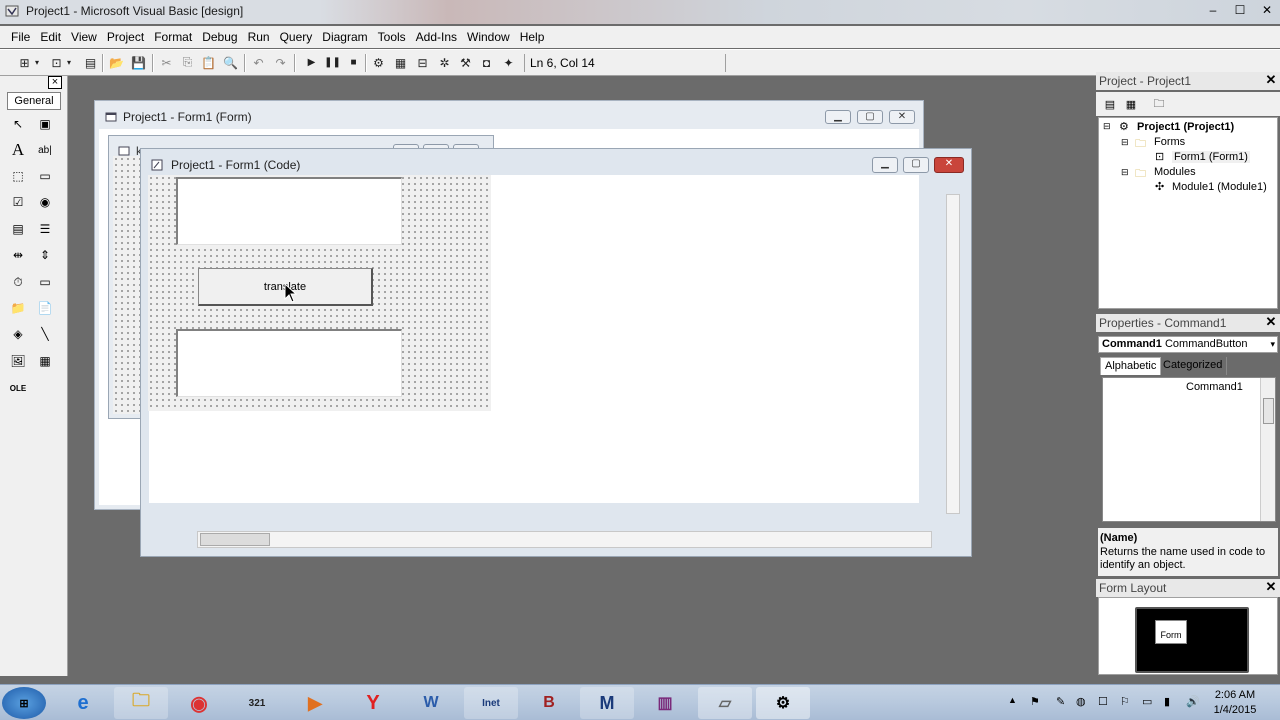 Image resolution: width=1280 pixels, height=720 pixels. What do you see at coordinates (400, 62) in the screenshot?
I see `properties-window-icon: ▦` at bounding box center [400, 62].